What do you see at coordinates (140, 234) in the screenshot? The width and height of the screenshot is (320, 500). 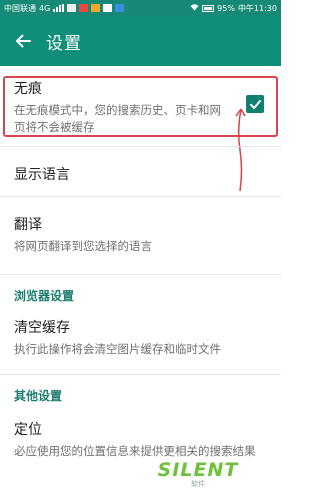 I see `setting-translate: 翻译 将网页翻译到您选择的语言` at bounding box center [140, 234].